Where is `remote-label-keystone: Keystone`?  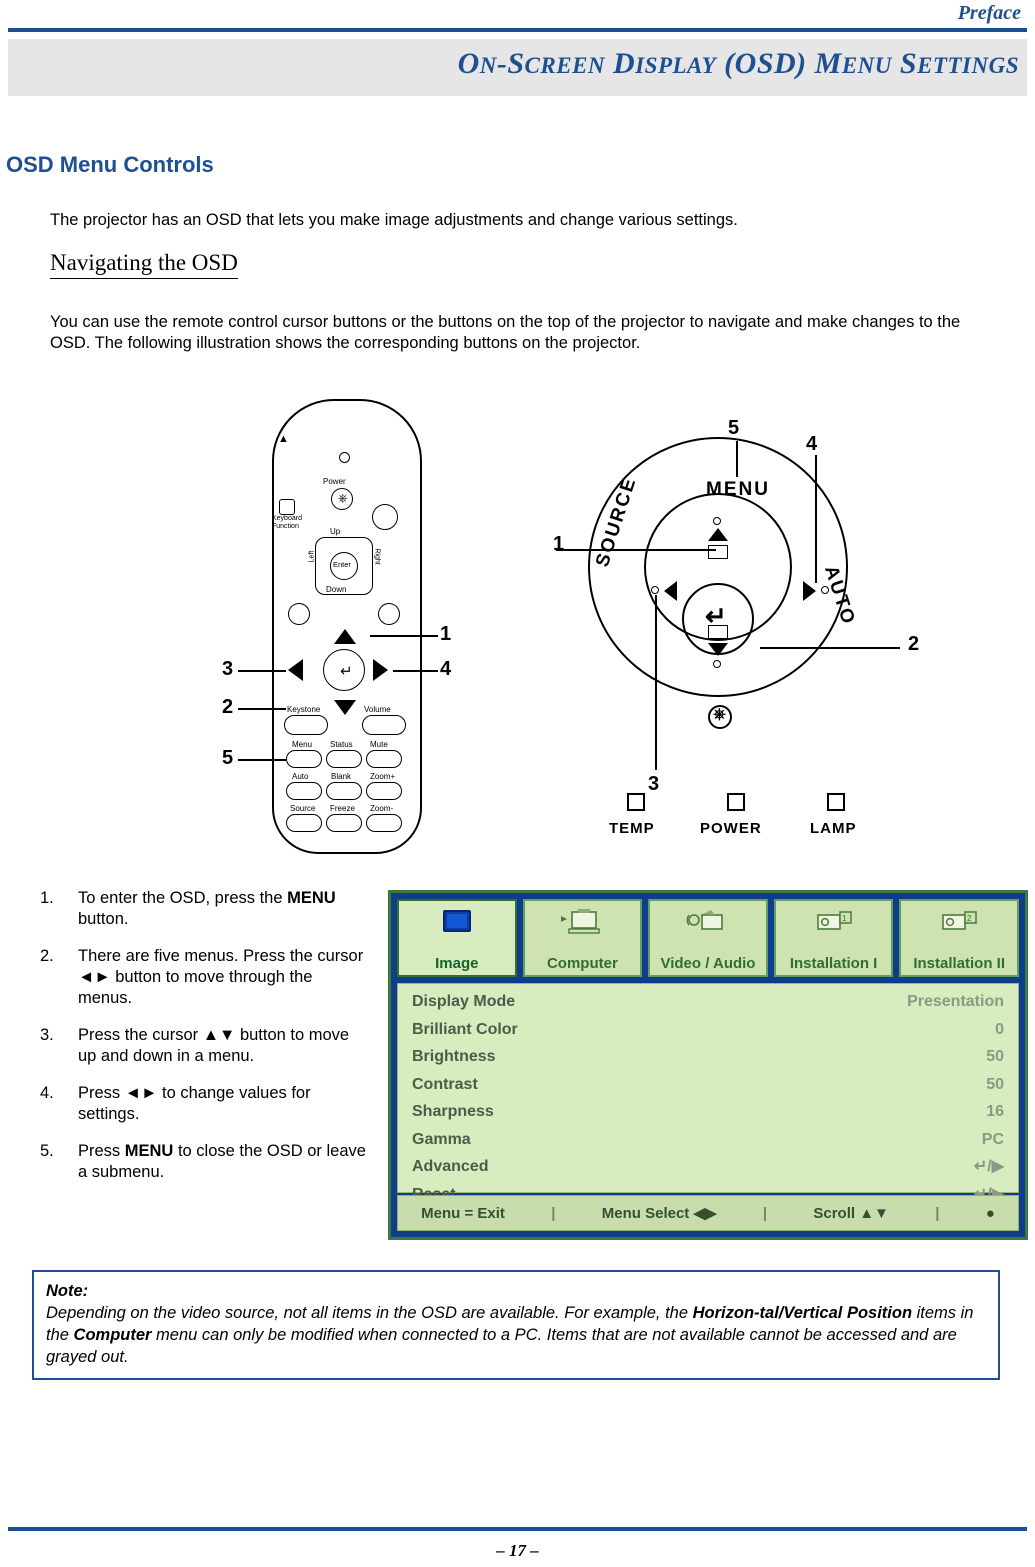 remote-label-keystone: Keystone is located at coordinates (304, 709).